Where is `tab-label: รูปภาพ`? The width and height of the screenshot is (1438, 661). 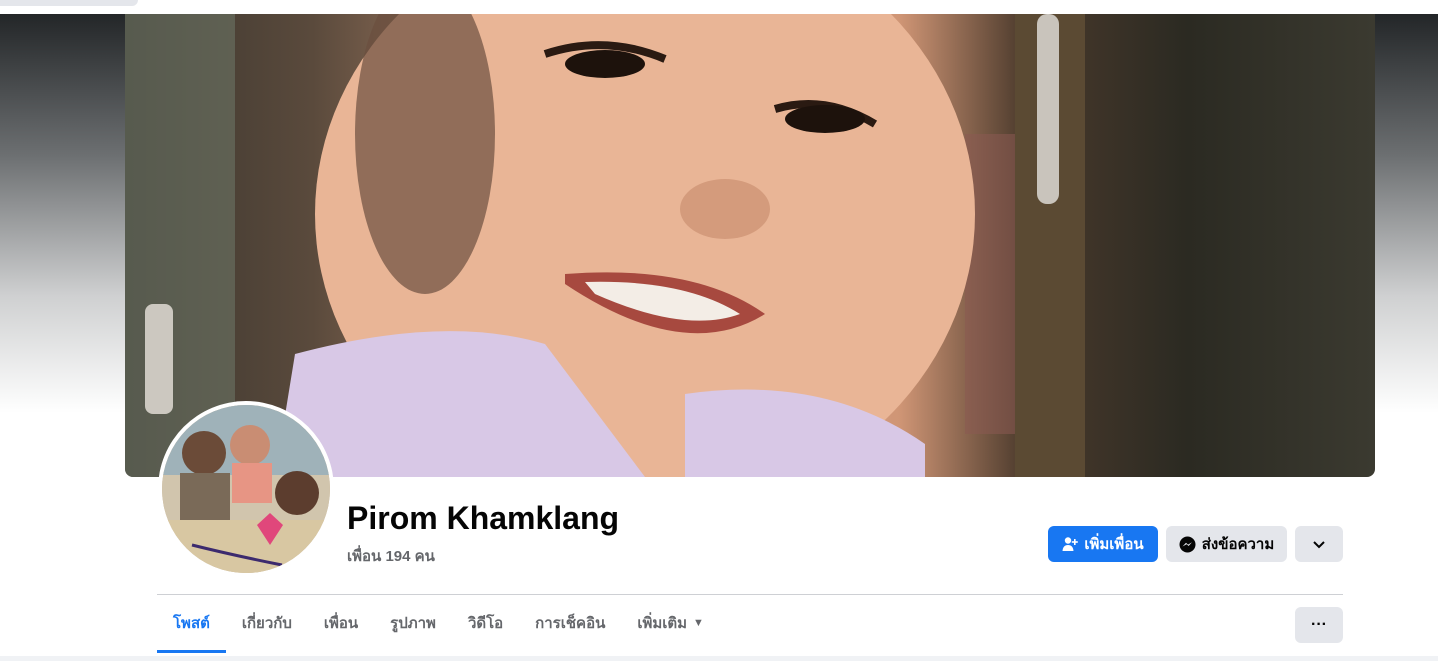 tab-label: รูปภาพ is located at coordinates (413, 623).